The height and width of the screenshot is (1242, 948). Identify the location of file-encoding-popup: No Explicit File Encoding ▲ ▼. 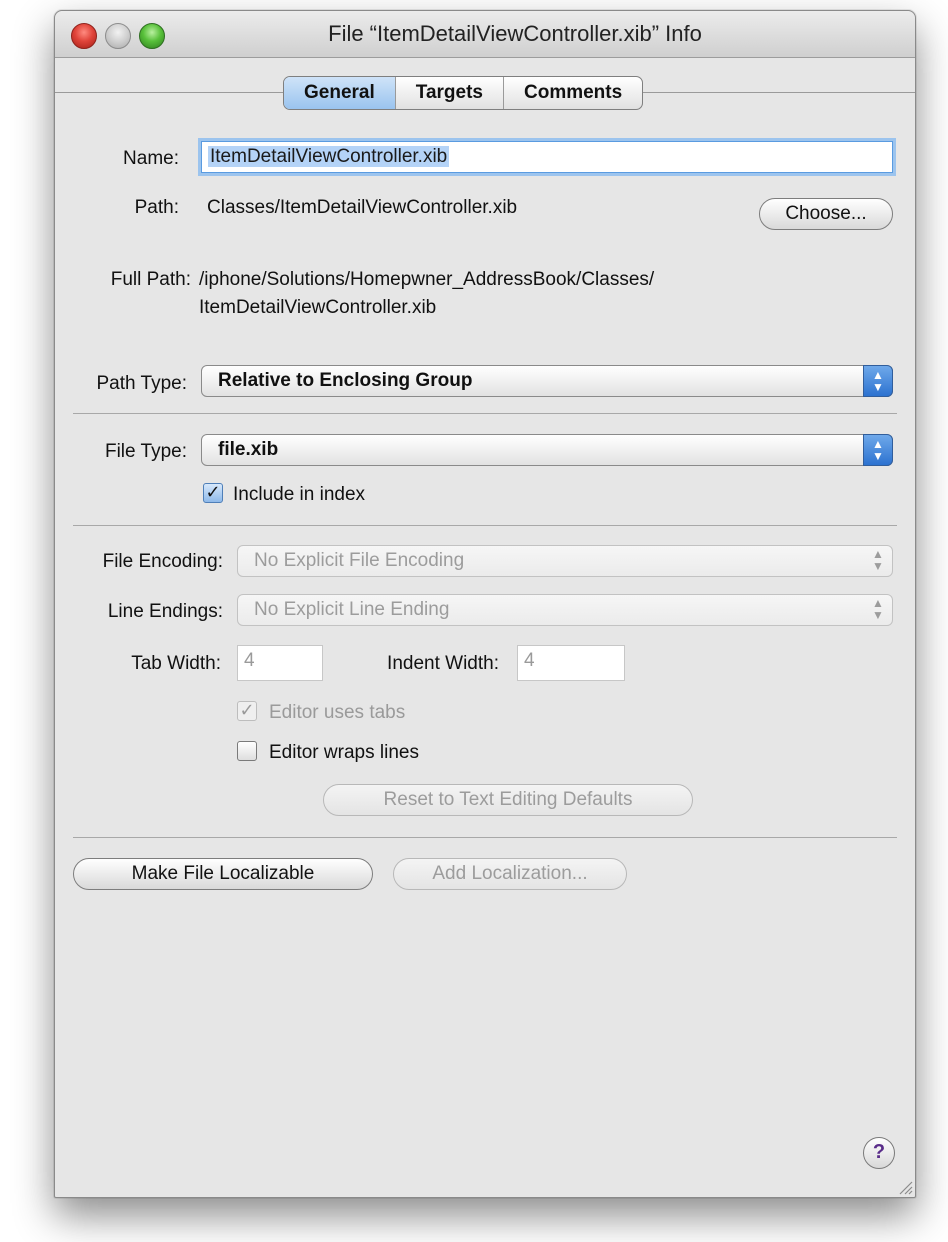
(565, 561).